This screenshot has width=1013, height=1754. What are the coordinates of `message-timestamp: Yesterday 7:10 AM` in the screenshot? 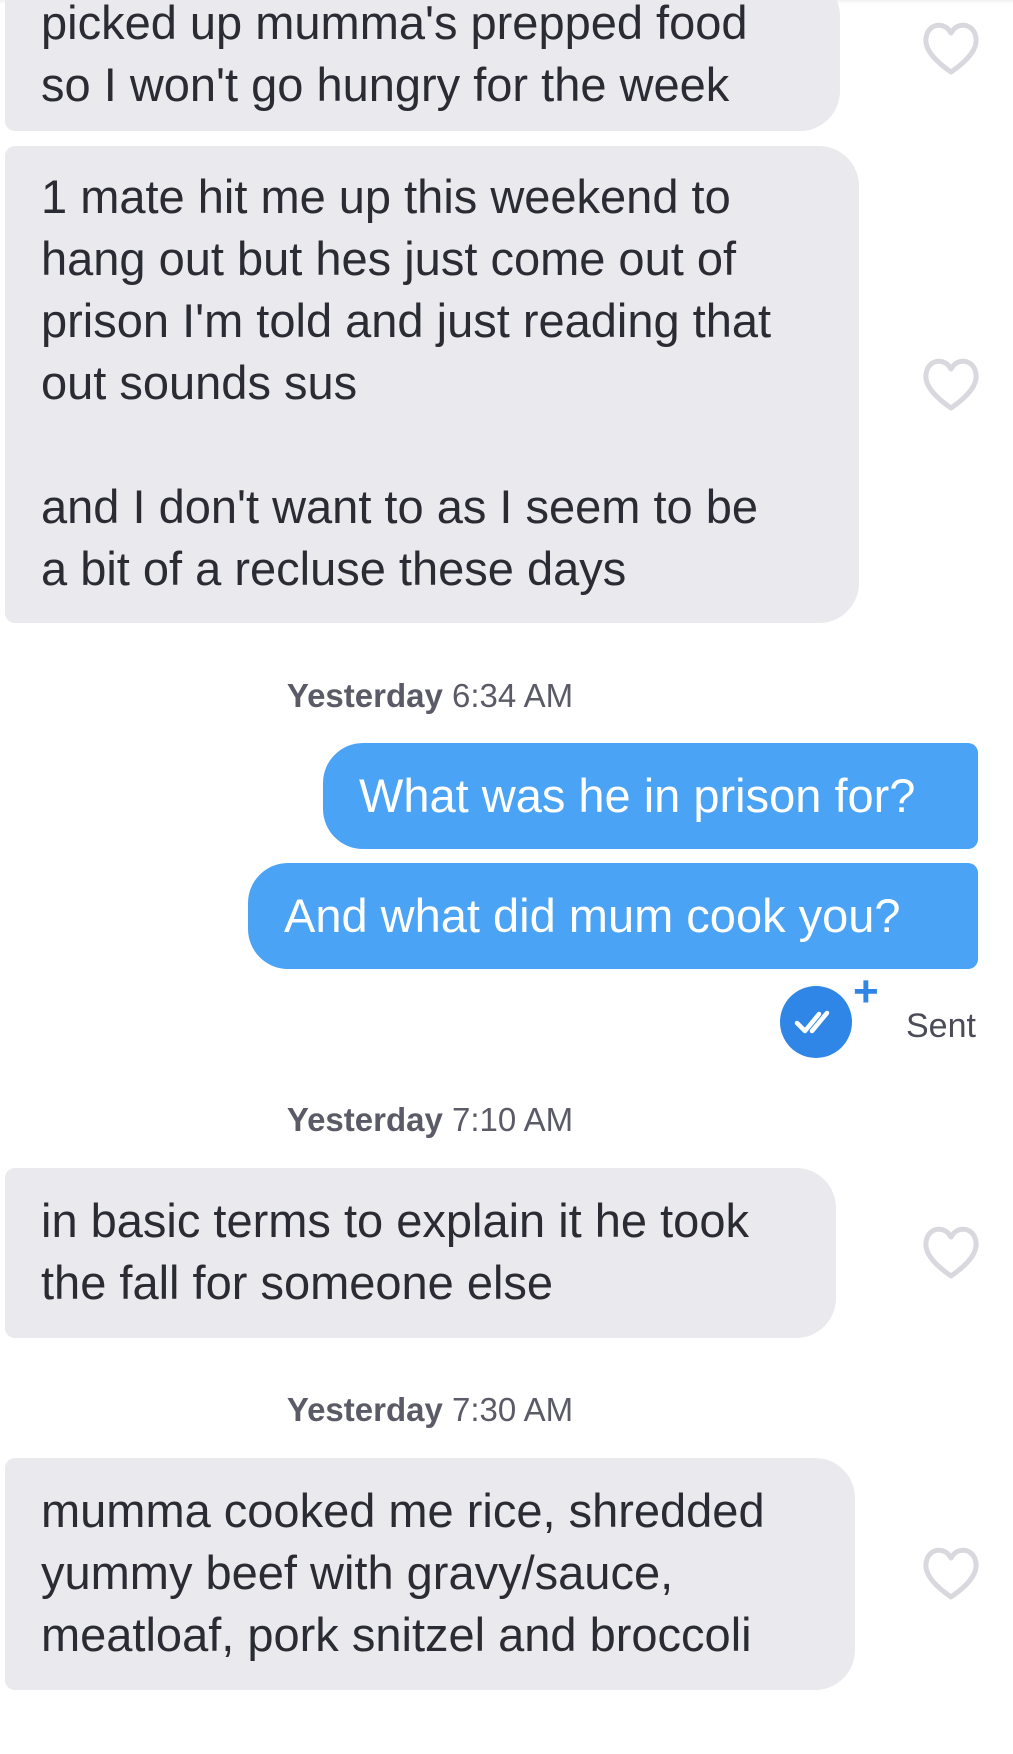 It's located at (430, 1120).